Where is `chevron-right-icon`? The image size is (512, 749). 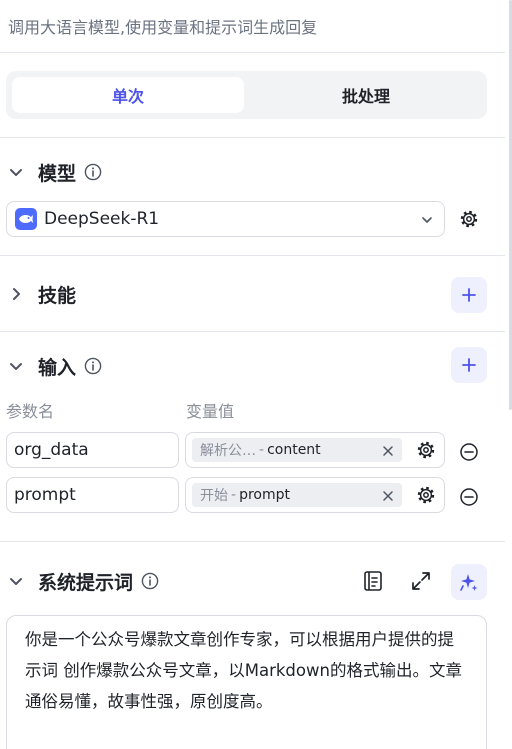
chevron-right-icon is located at coordinates (16, 294).